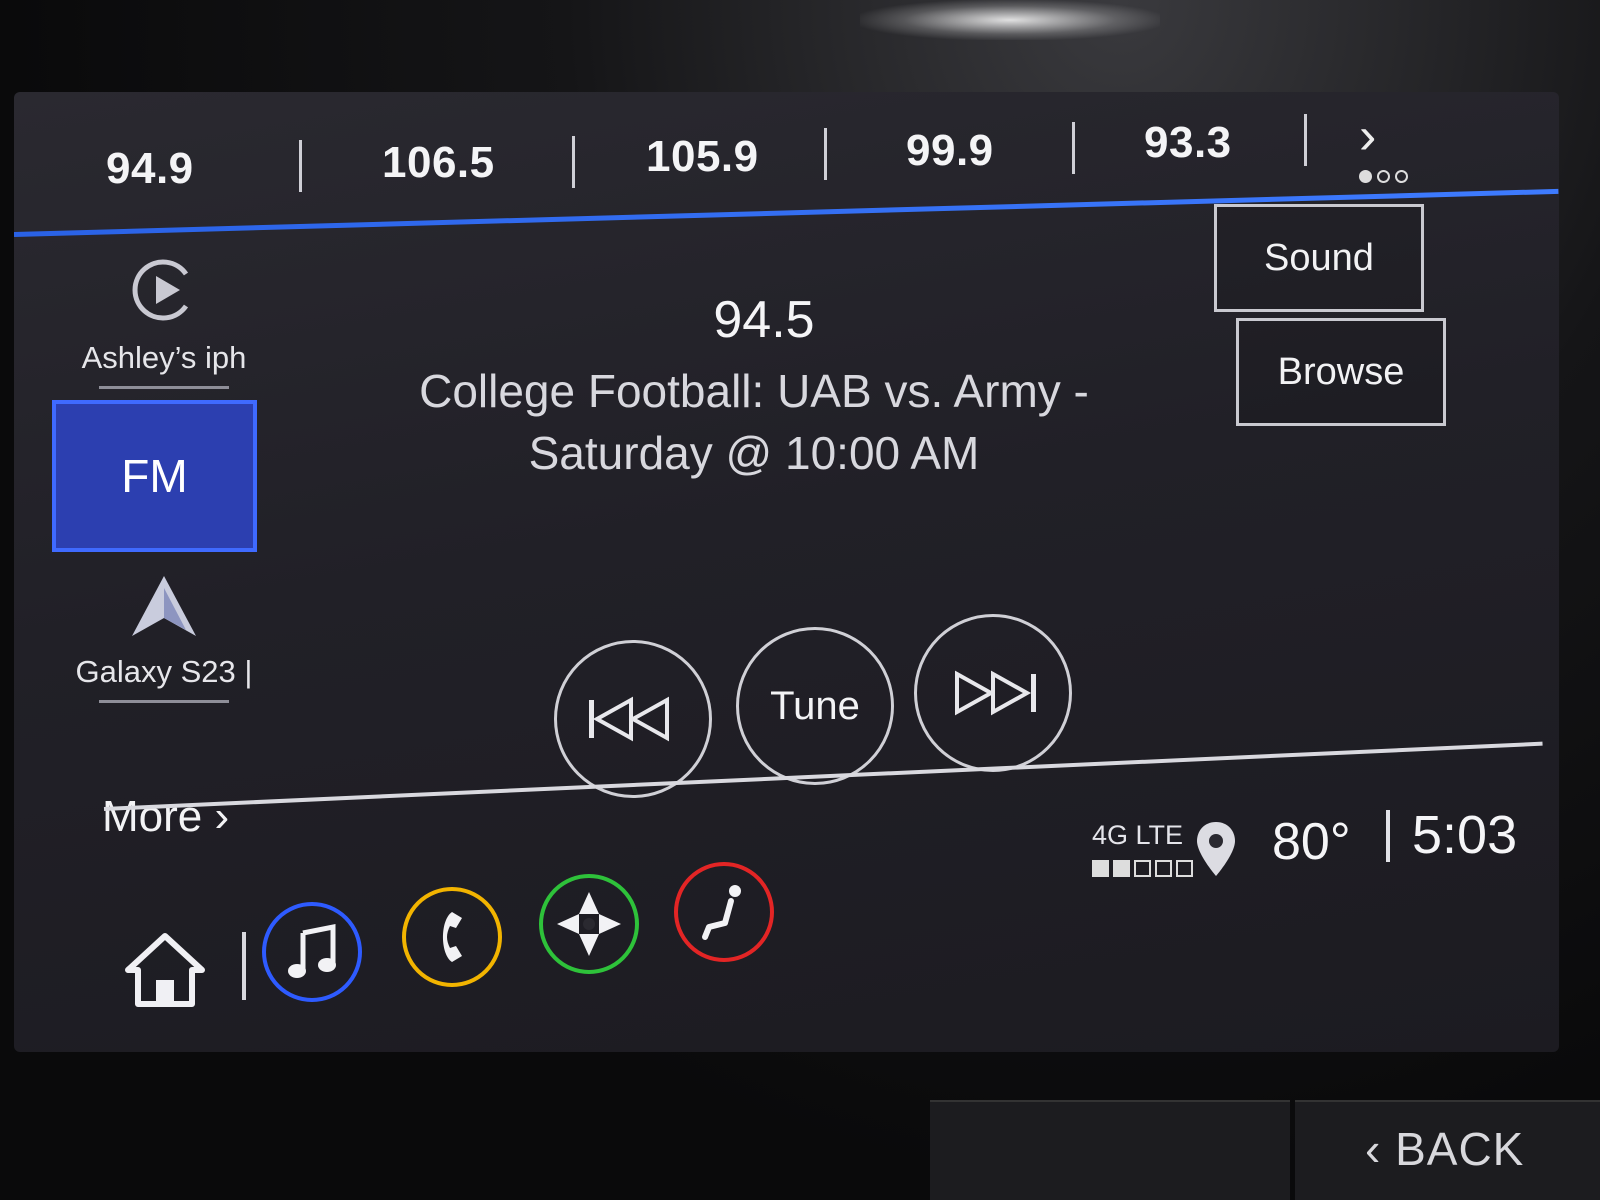 Image resolution: width=1600 pixels, height=1200 pixels. What do you see at coordinates (1138, 835) in the screenshot?
I see `network-type: 4G LTE` at bounding box center [1138, 835].